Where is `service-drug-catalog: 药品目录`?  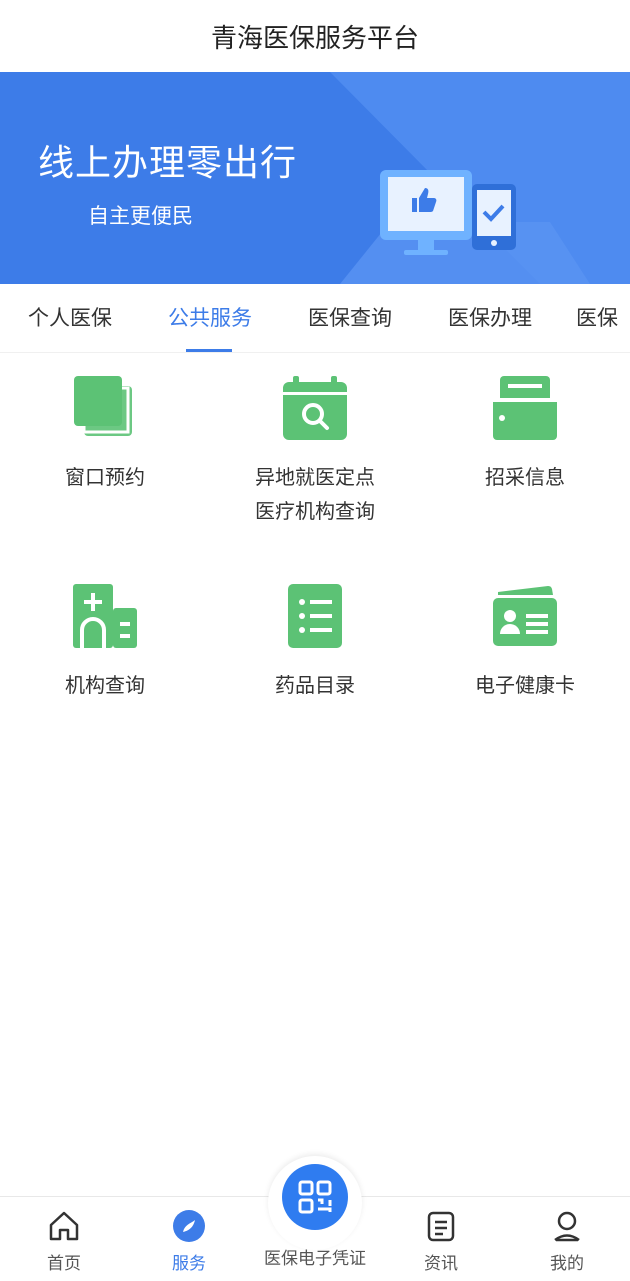
service-drug-catalog: 药品目录 is located at coordinates (315, 635).